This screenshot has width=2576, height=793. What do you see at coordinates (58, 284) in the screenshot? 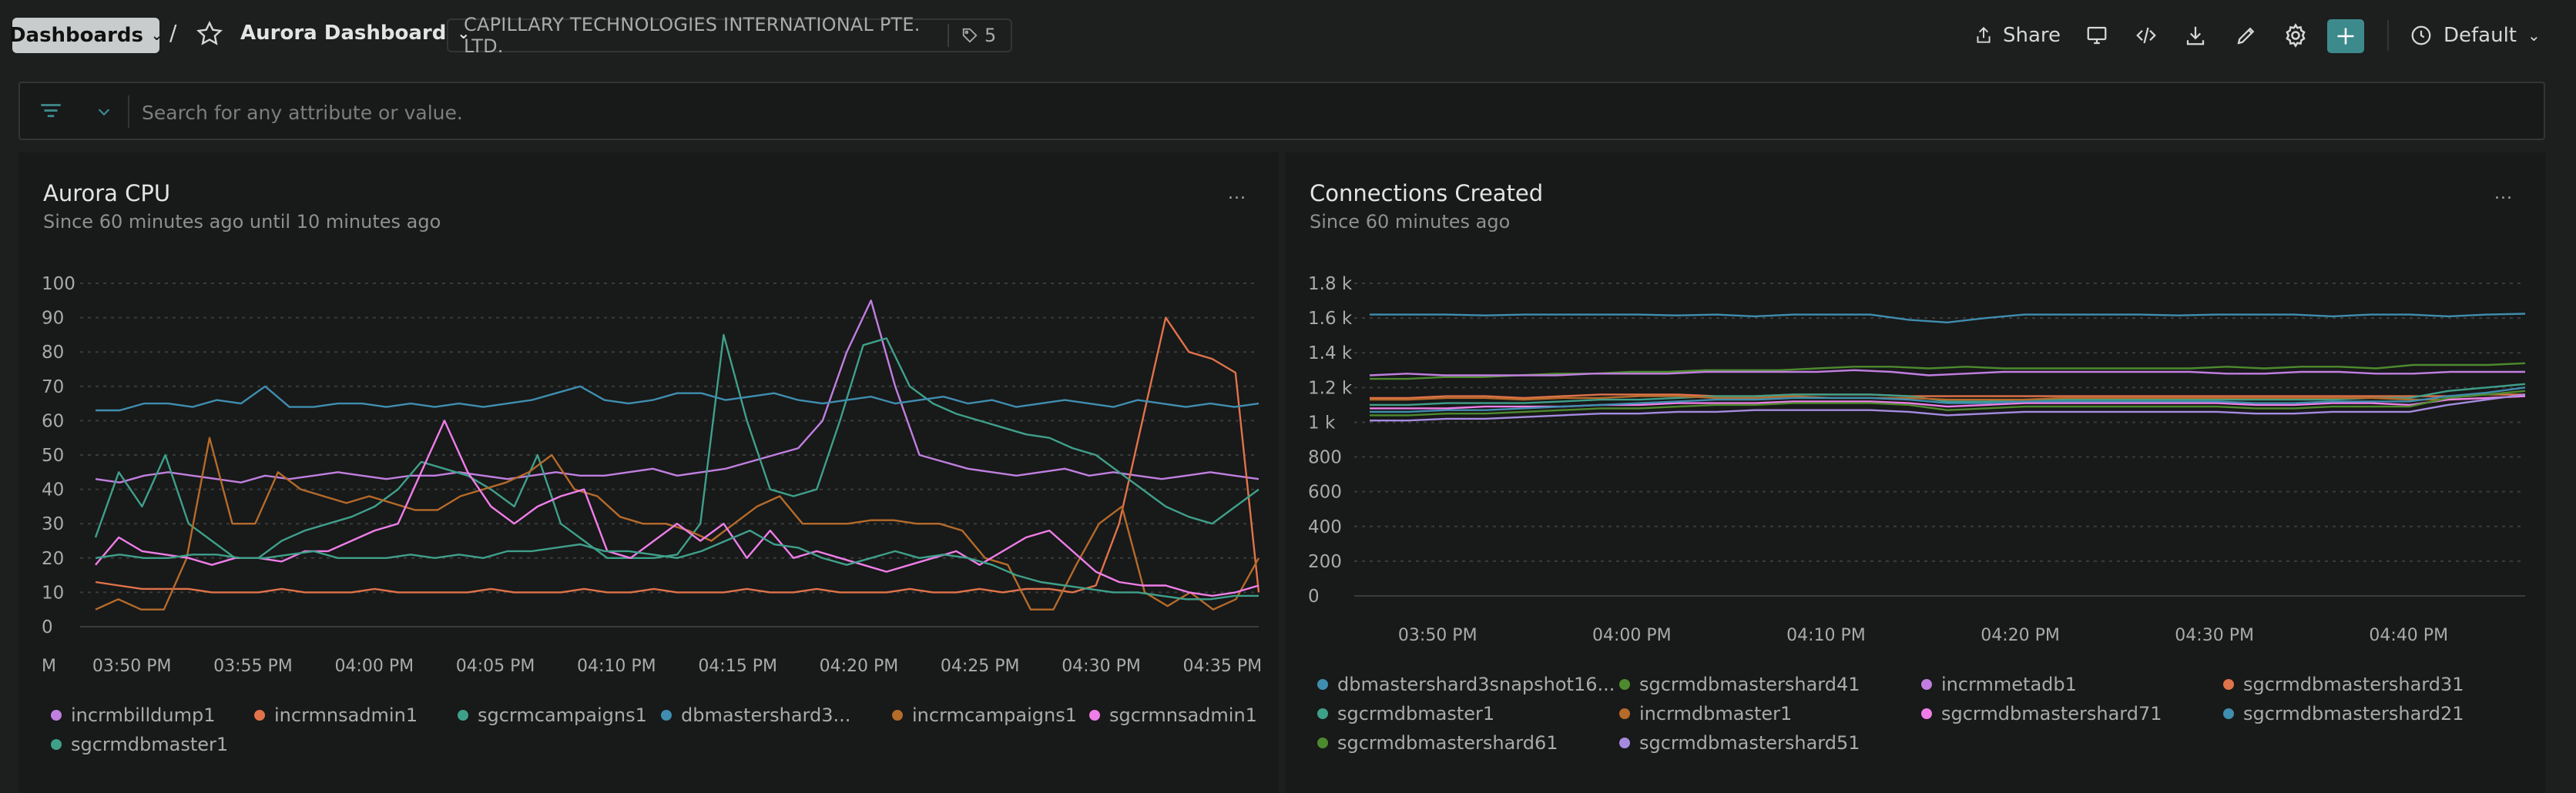
I see `y-tick-label: 100` at bounding box center [58, 284].